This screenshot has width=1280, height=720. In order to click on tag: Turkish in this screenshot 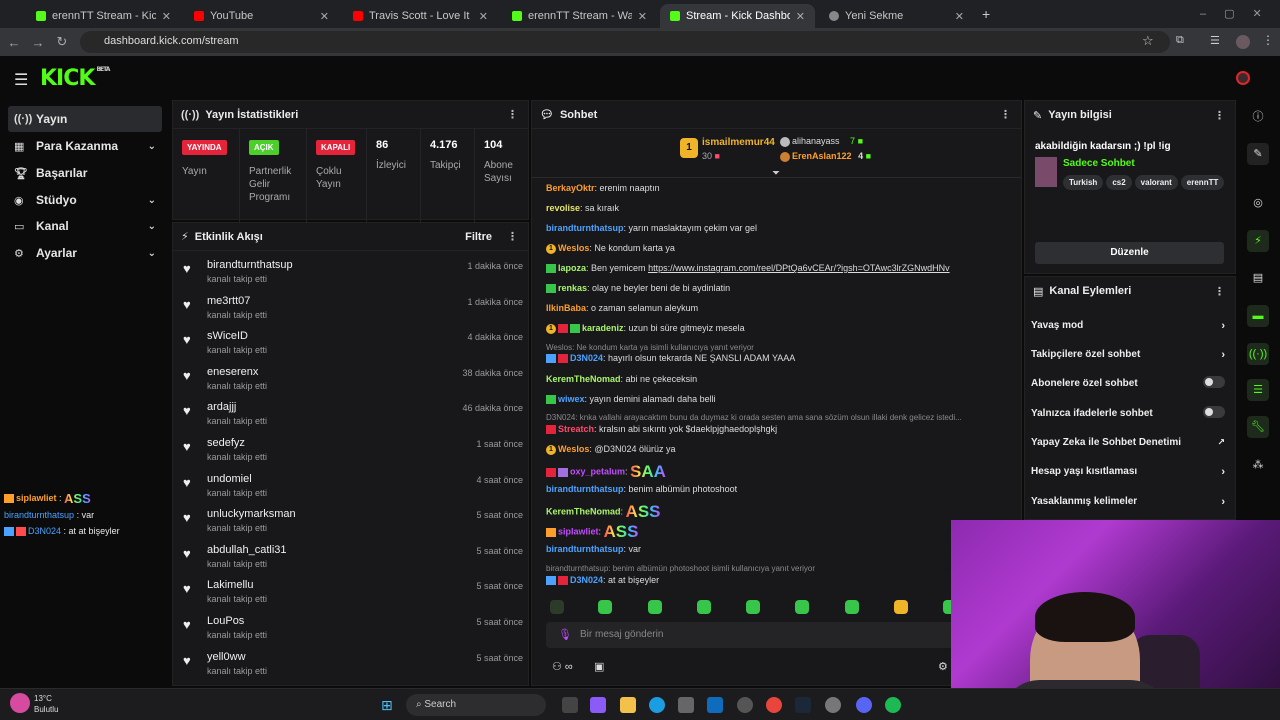, I will do `click(1083, 182)`.